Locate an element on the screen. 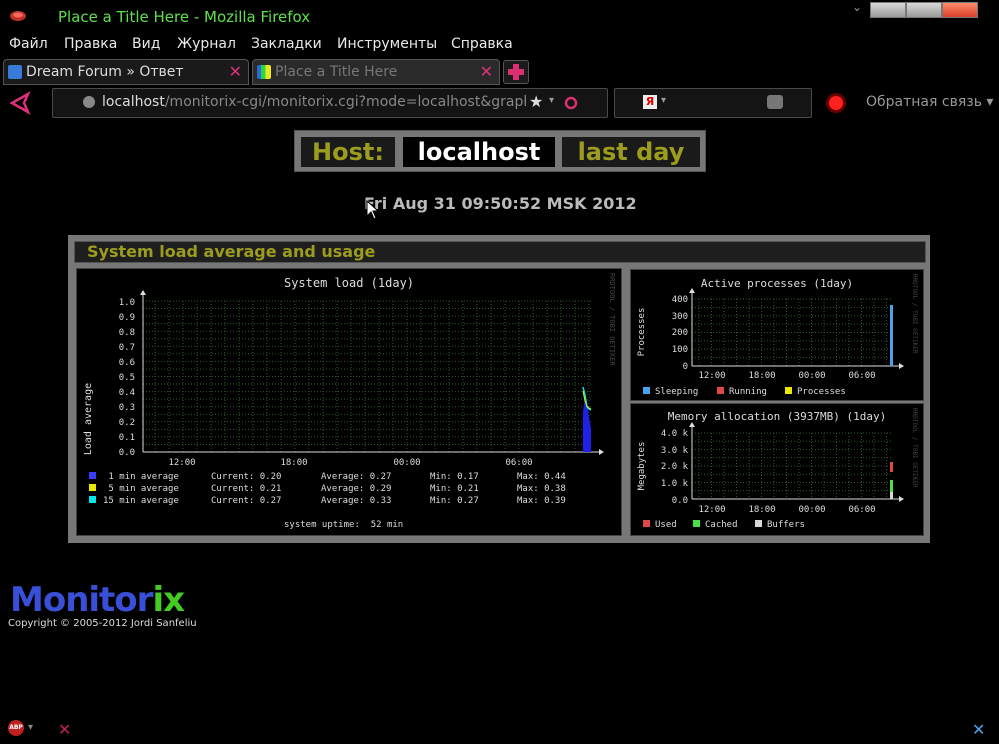  legend-name: Running is located at coordinates (748, 392).